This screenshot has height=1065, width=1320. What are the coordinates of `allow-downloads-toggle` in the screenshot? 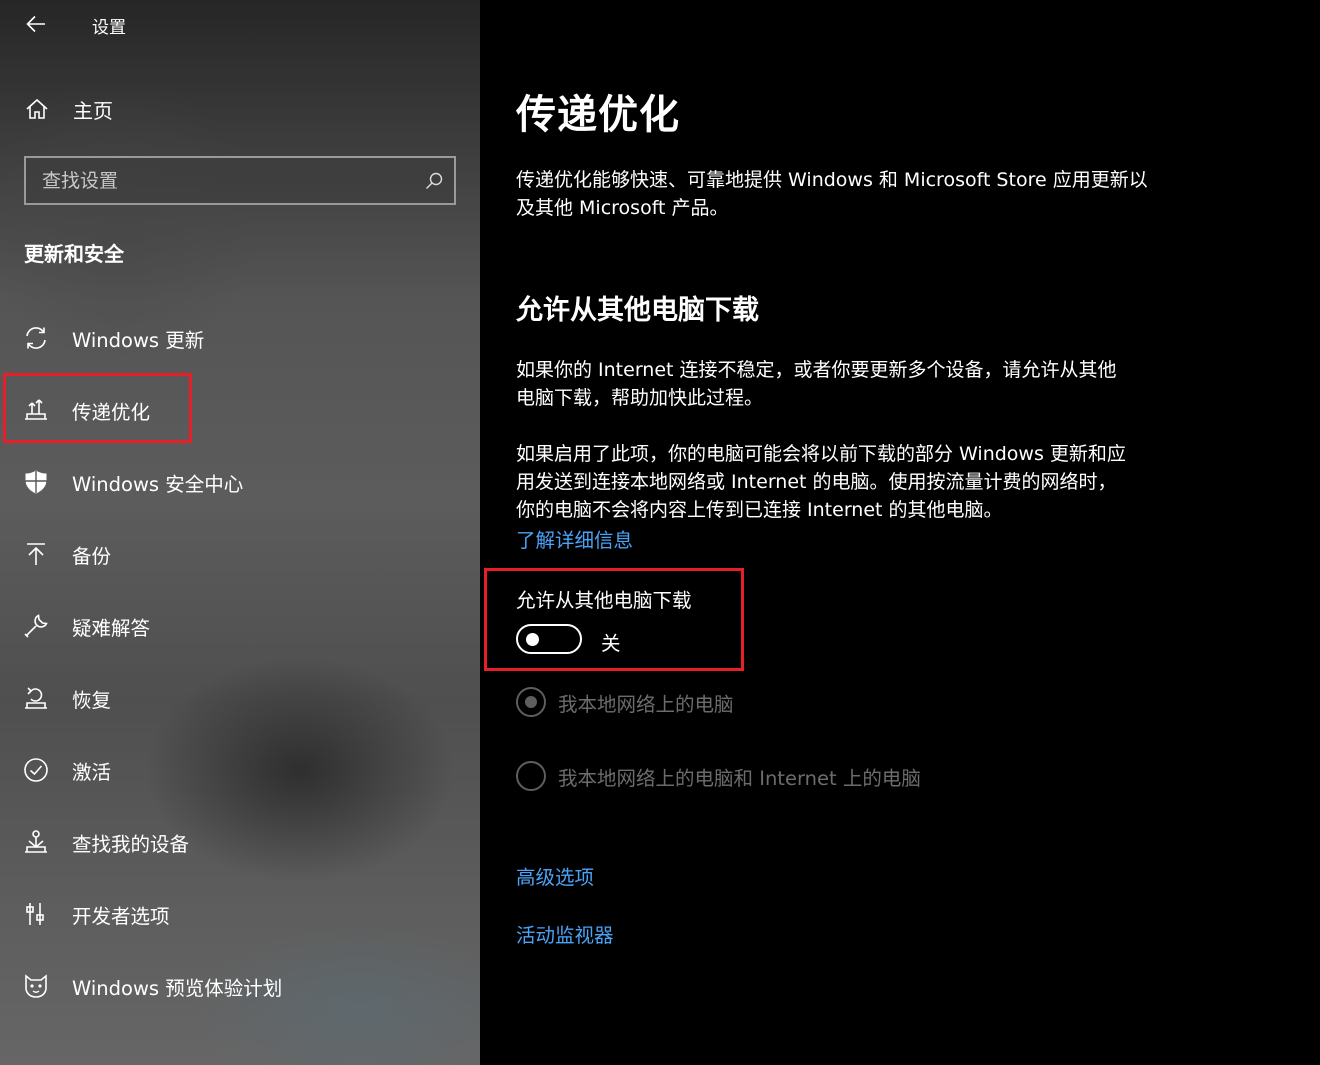 It's located at (549, 639).